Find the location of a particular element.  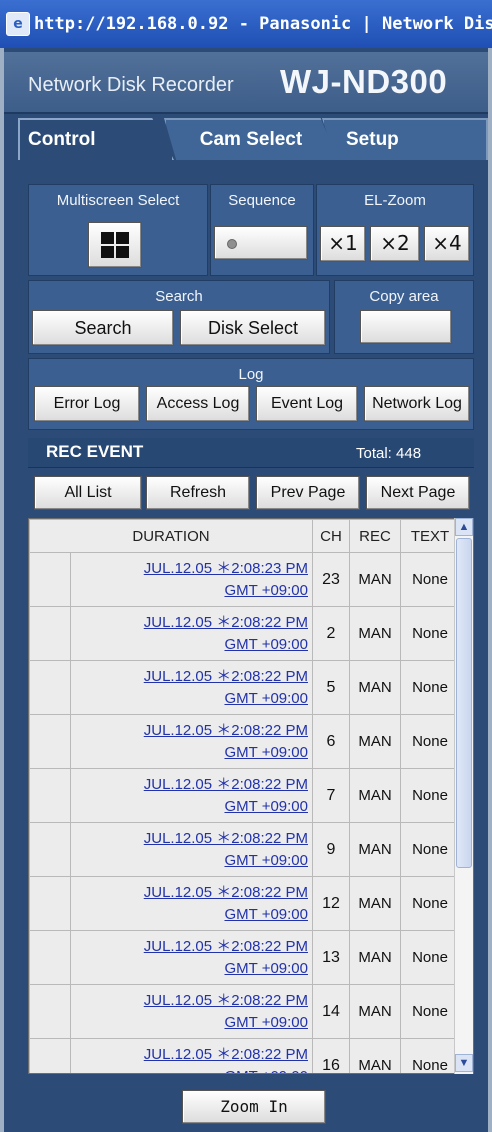

scroll-up-button: ▲ is located at coordinates (464, 527).